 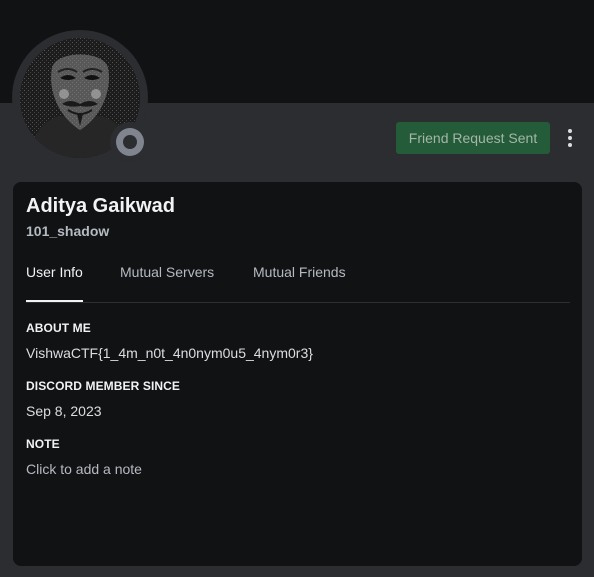 What do you see at coordinates (81, 98) in the screenshot?
I see `avatar-wrapper` at bounding box center [81, 98].